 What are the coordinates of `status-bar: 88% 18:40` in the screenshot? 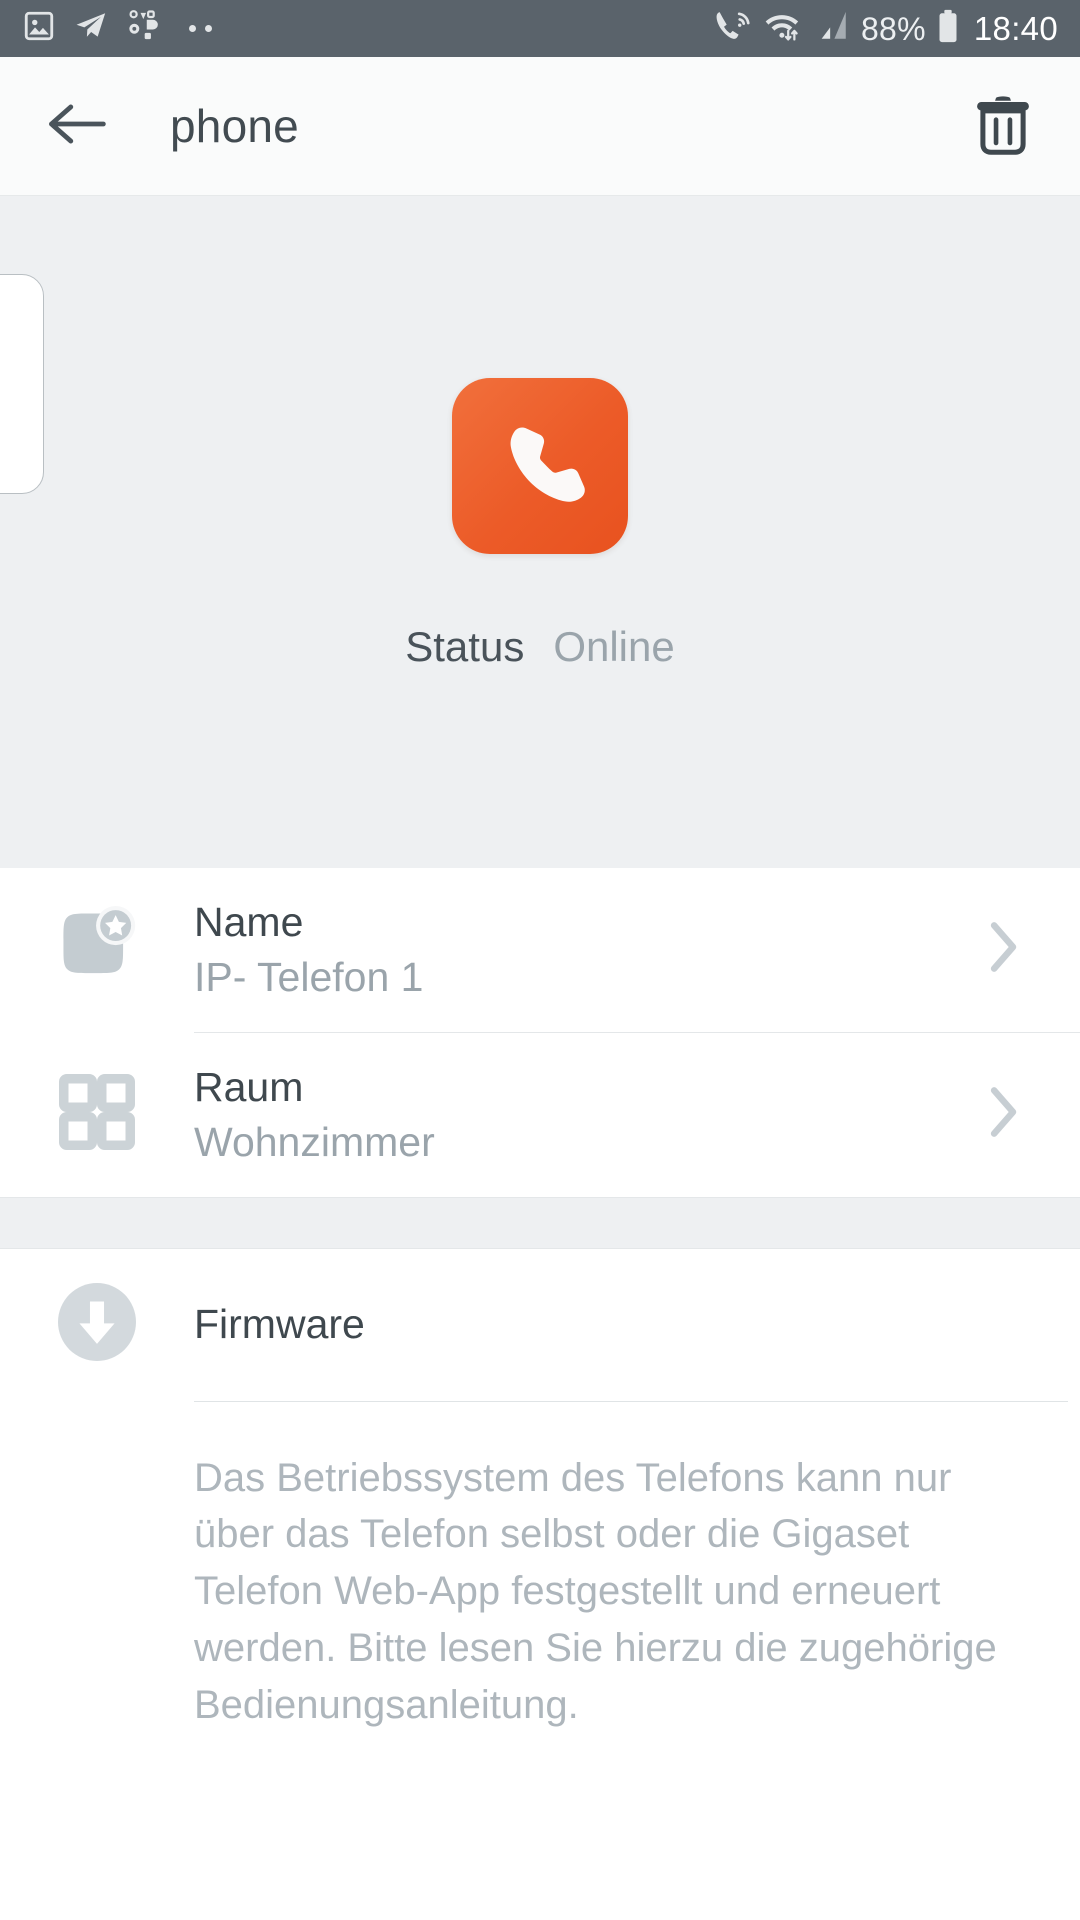 It's located at (540, 28).